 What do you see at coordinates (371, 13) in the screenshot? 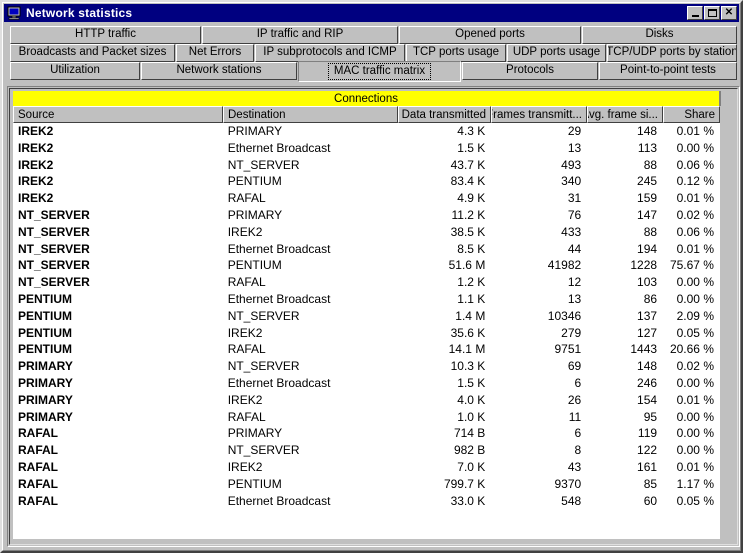
I see `title-bar: Network statistics ✕` at bounding box center [371, 13].